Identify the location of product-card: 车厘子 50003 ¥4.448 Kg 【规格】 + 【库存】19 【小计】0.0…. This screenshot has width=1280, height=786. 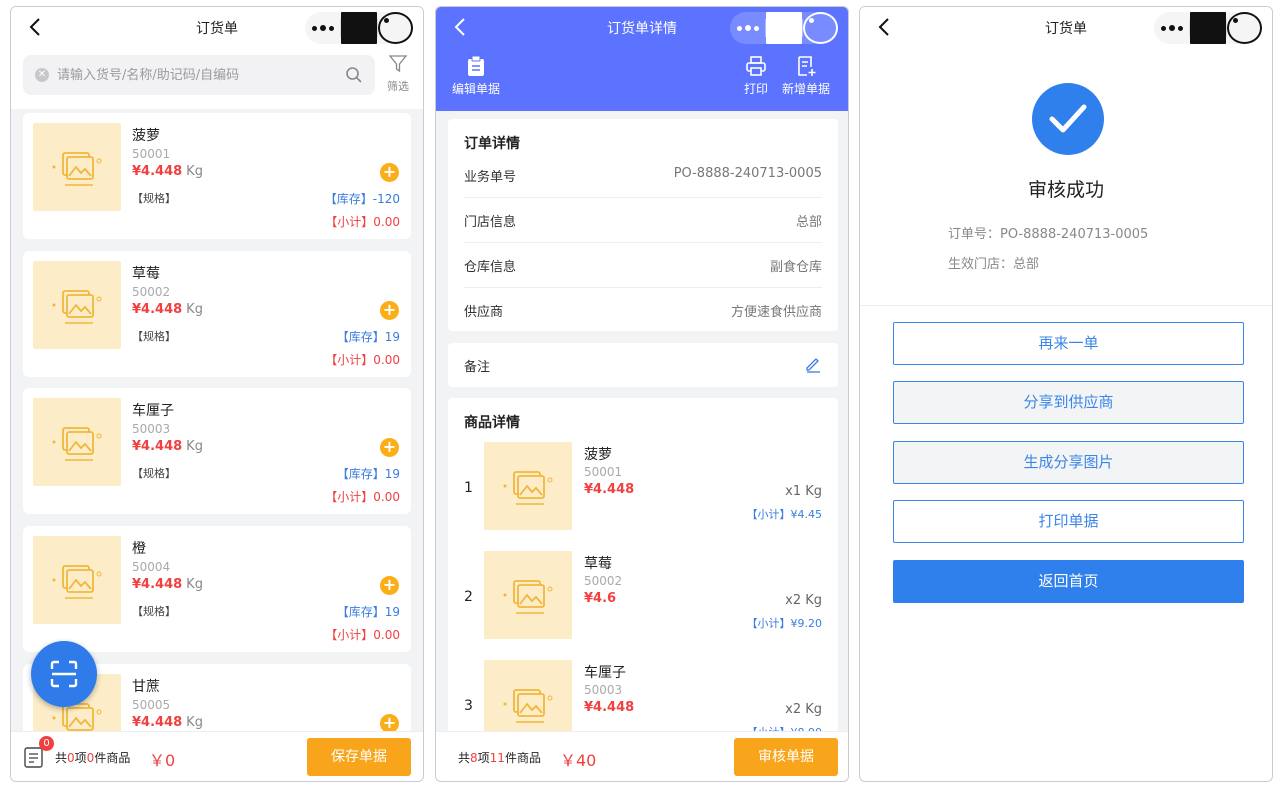
(217, 451).